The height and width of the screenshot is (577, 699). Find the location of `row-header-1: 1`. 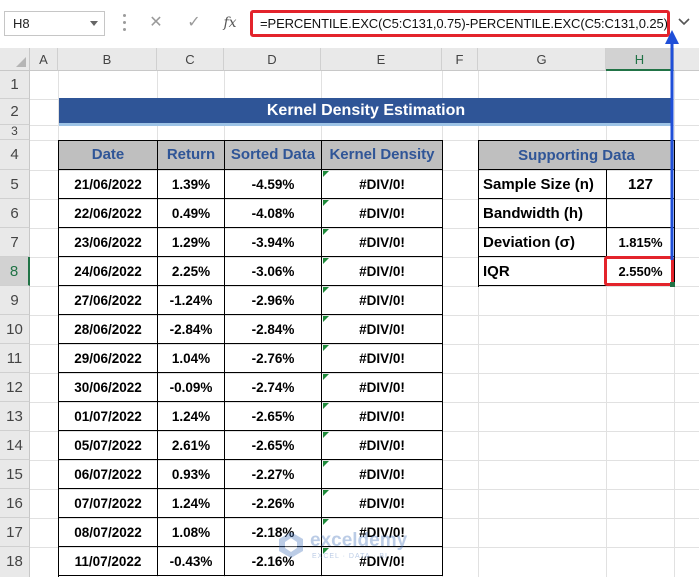

row-header-1: 1 is located at coordinates (15, 85).